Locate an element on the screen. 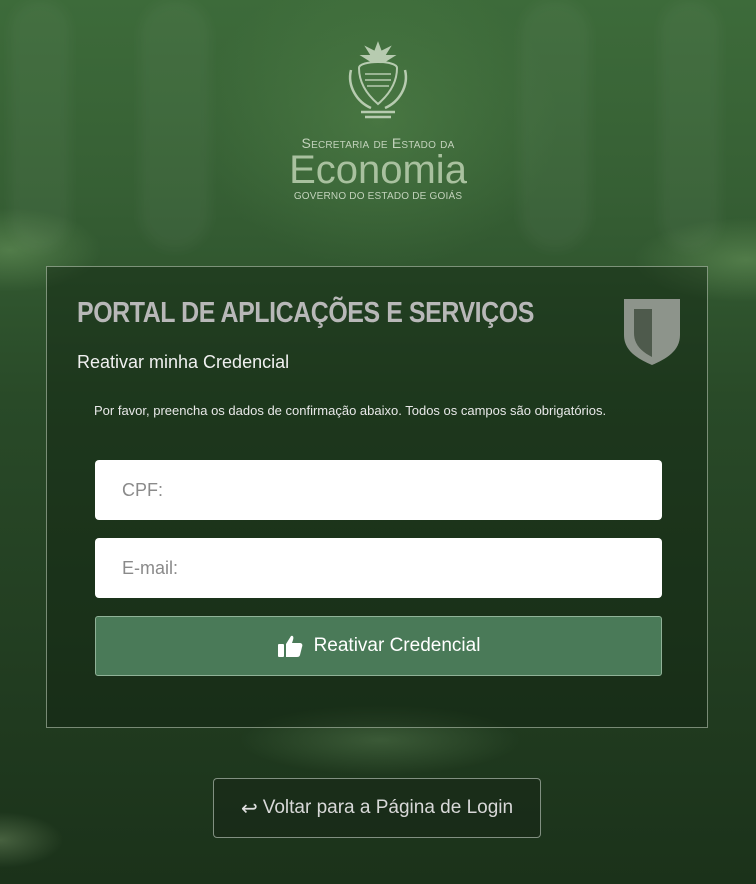 This screenshot has width=756, height=884. cpf-input is located at coordinates (378, 490).